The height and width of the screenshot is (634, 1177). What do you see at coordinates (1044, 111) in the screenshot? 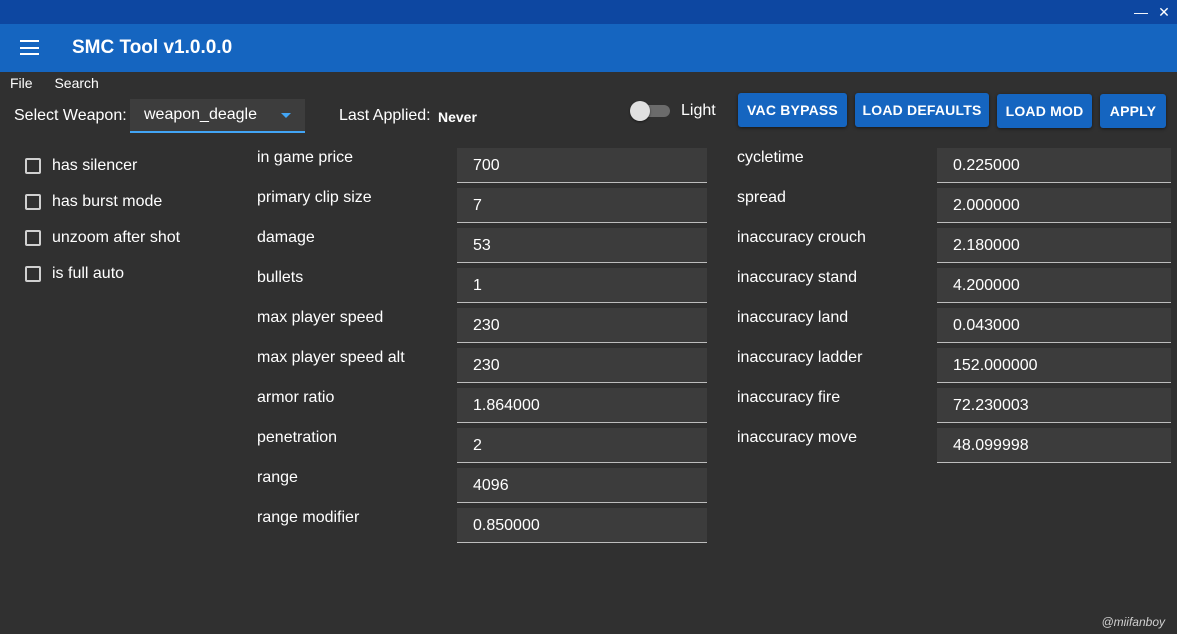
I see `load-mod-button: LOAD MOD` at bounding box center [1044, 111].